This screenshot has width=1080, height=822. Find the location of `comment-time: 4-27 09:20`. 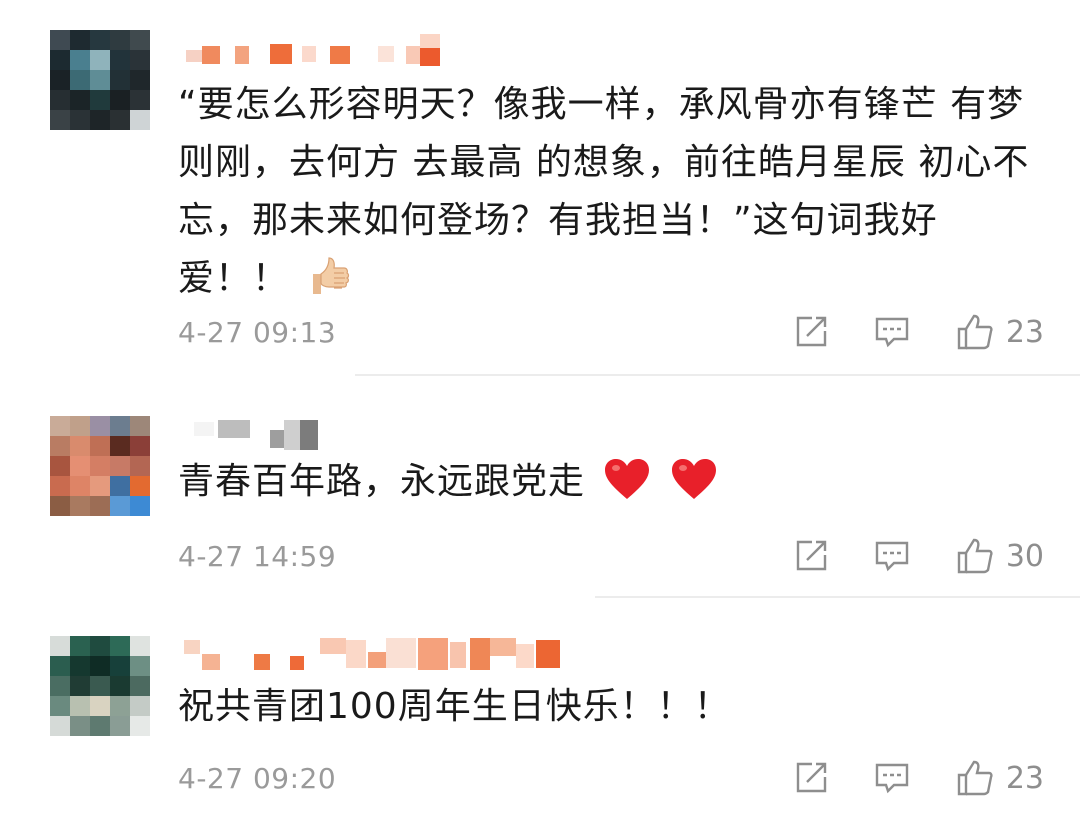

comment-time: 4-27 09:20 is located at coordinates (257, 778).